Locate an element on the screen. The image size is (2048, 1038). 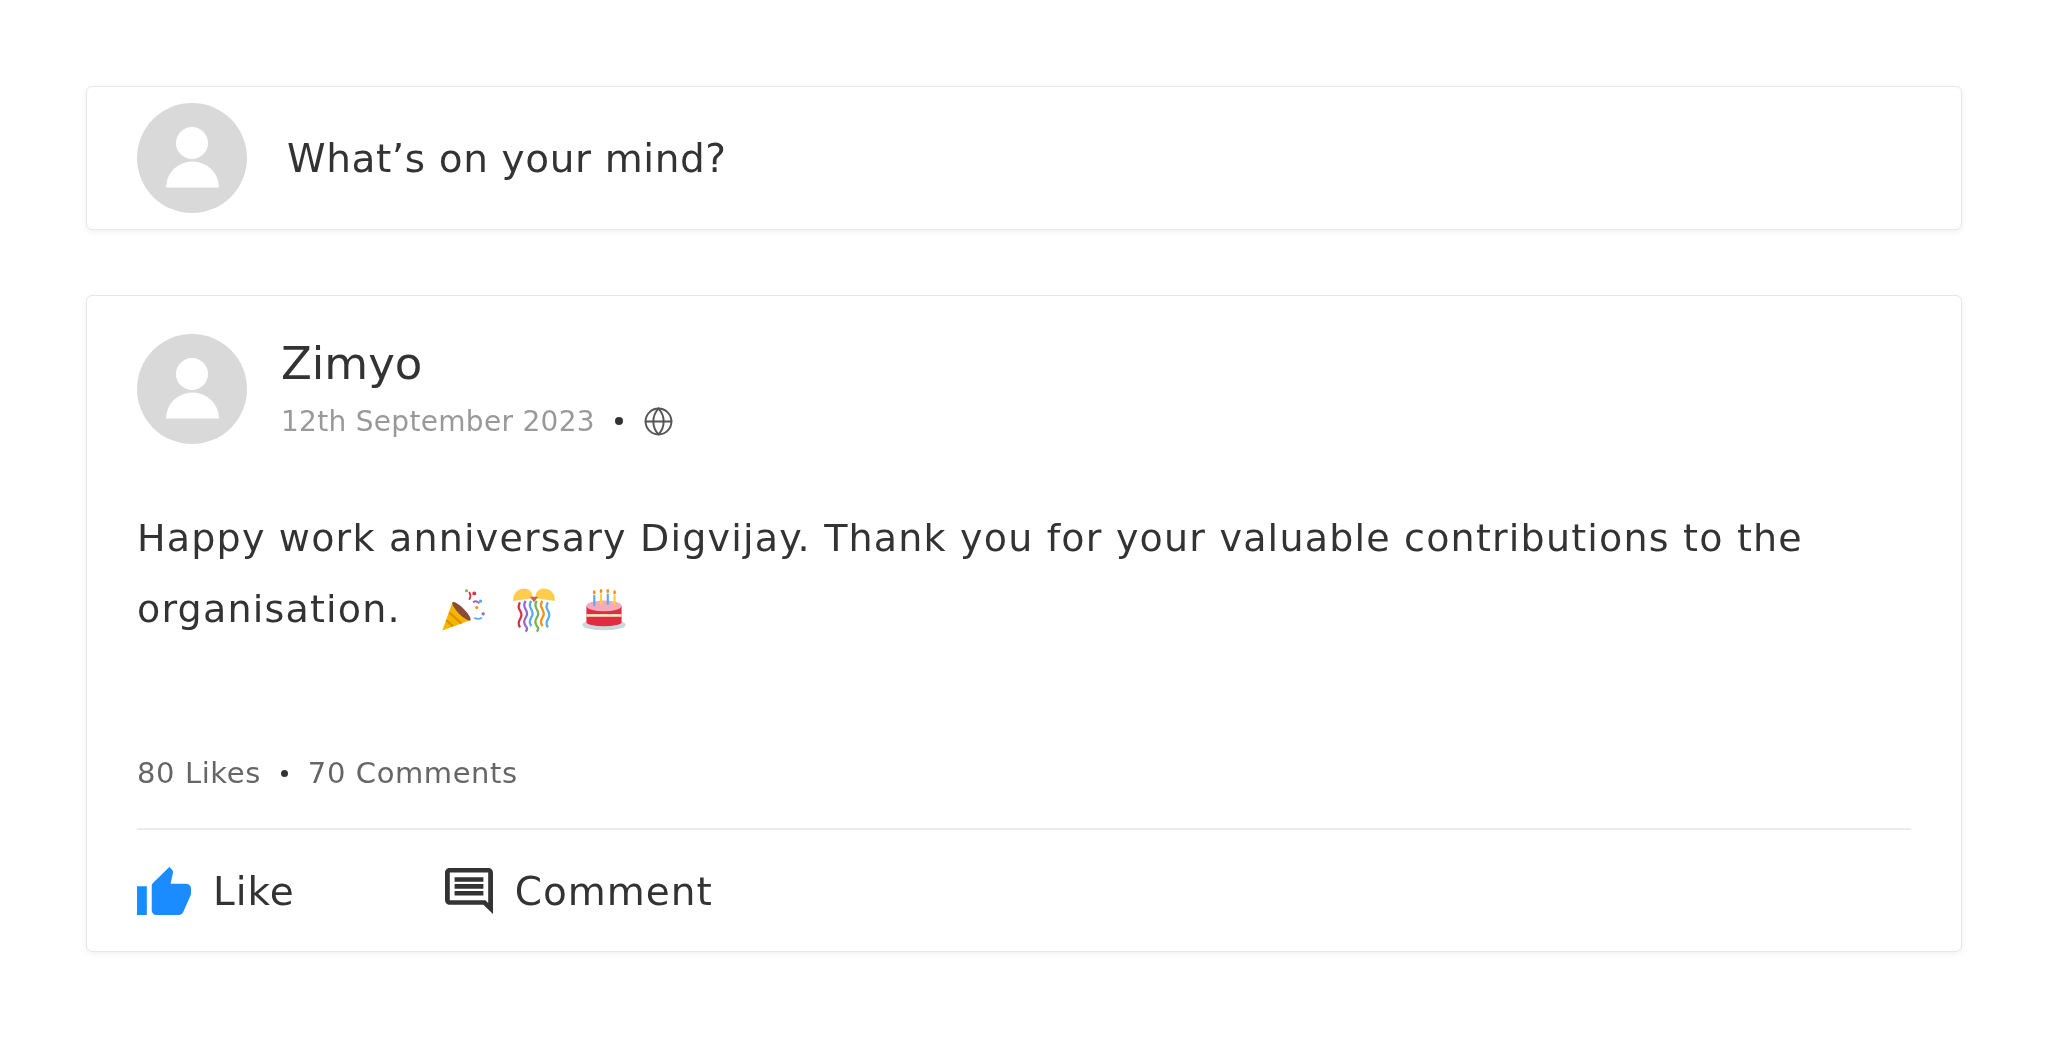
confetti-ball-icon is located at coordinates (533, 609).